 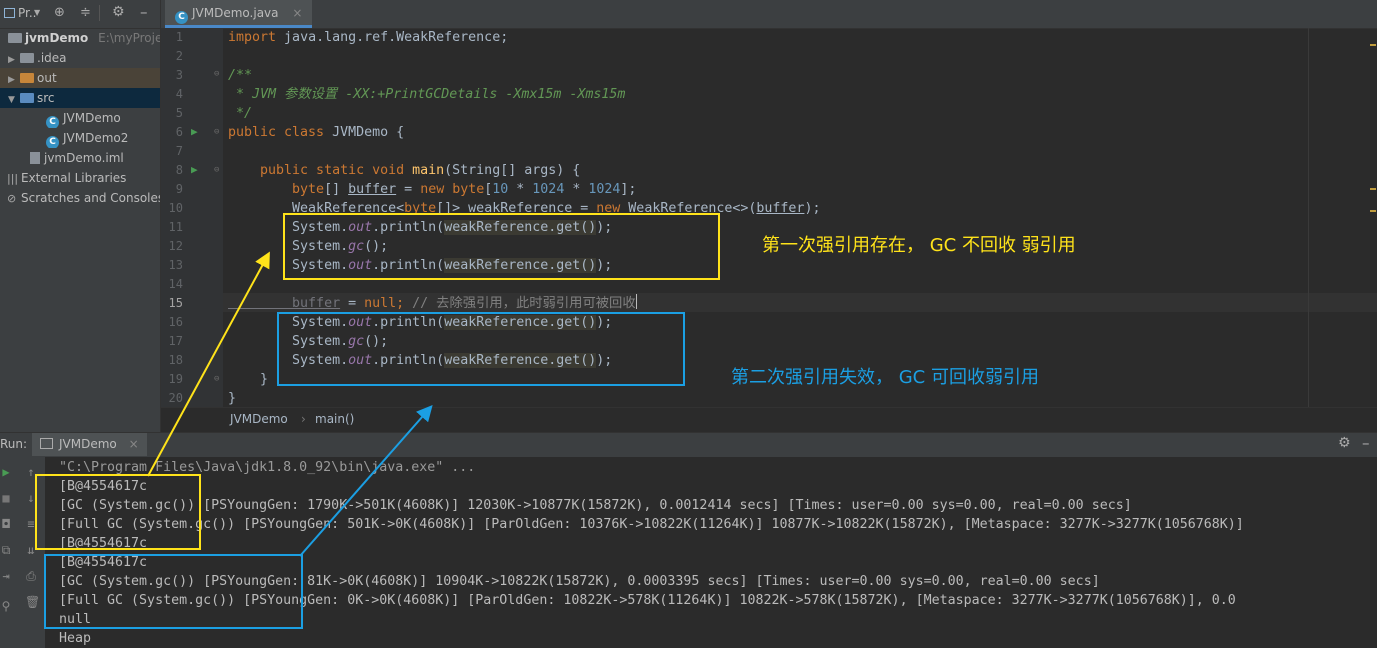 I want to click on annotation-arrow-blue, so click(x=366, y=480).